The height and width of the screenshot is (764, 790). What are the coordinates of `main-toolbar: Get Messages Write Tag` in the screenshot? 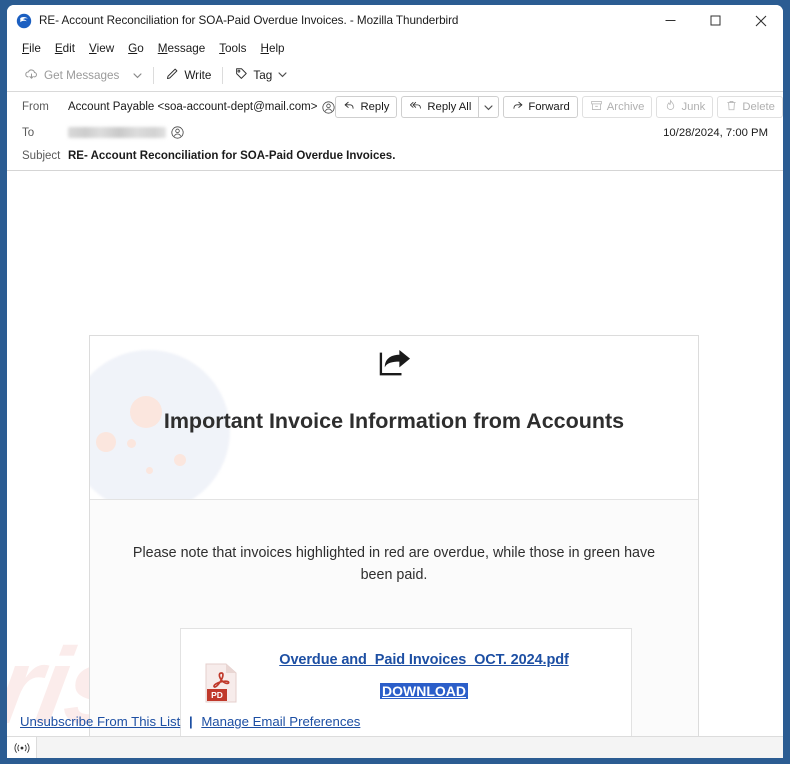 It's located at (395, 76).